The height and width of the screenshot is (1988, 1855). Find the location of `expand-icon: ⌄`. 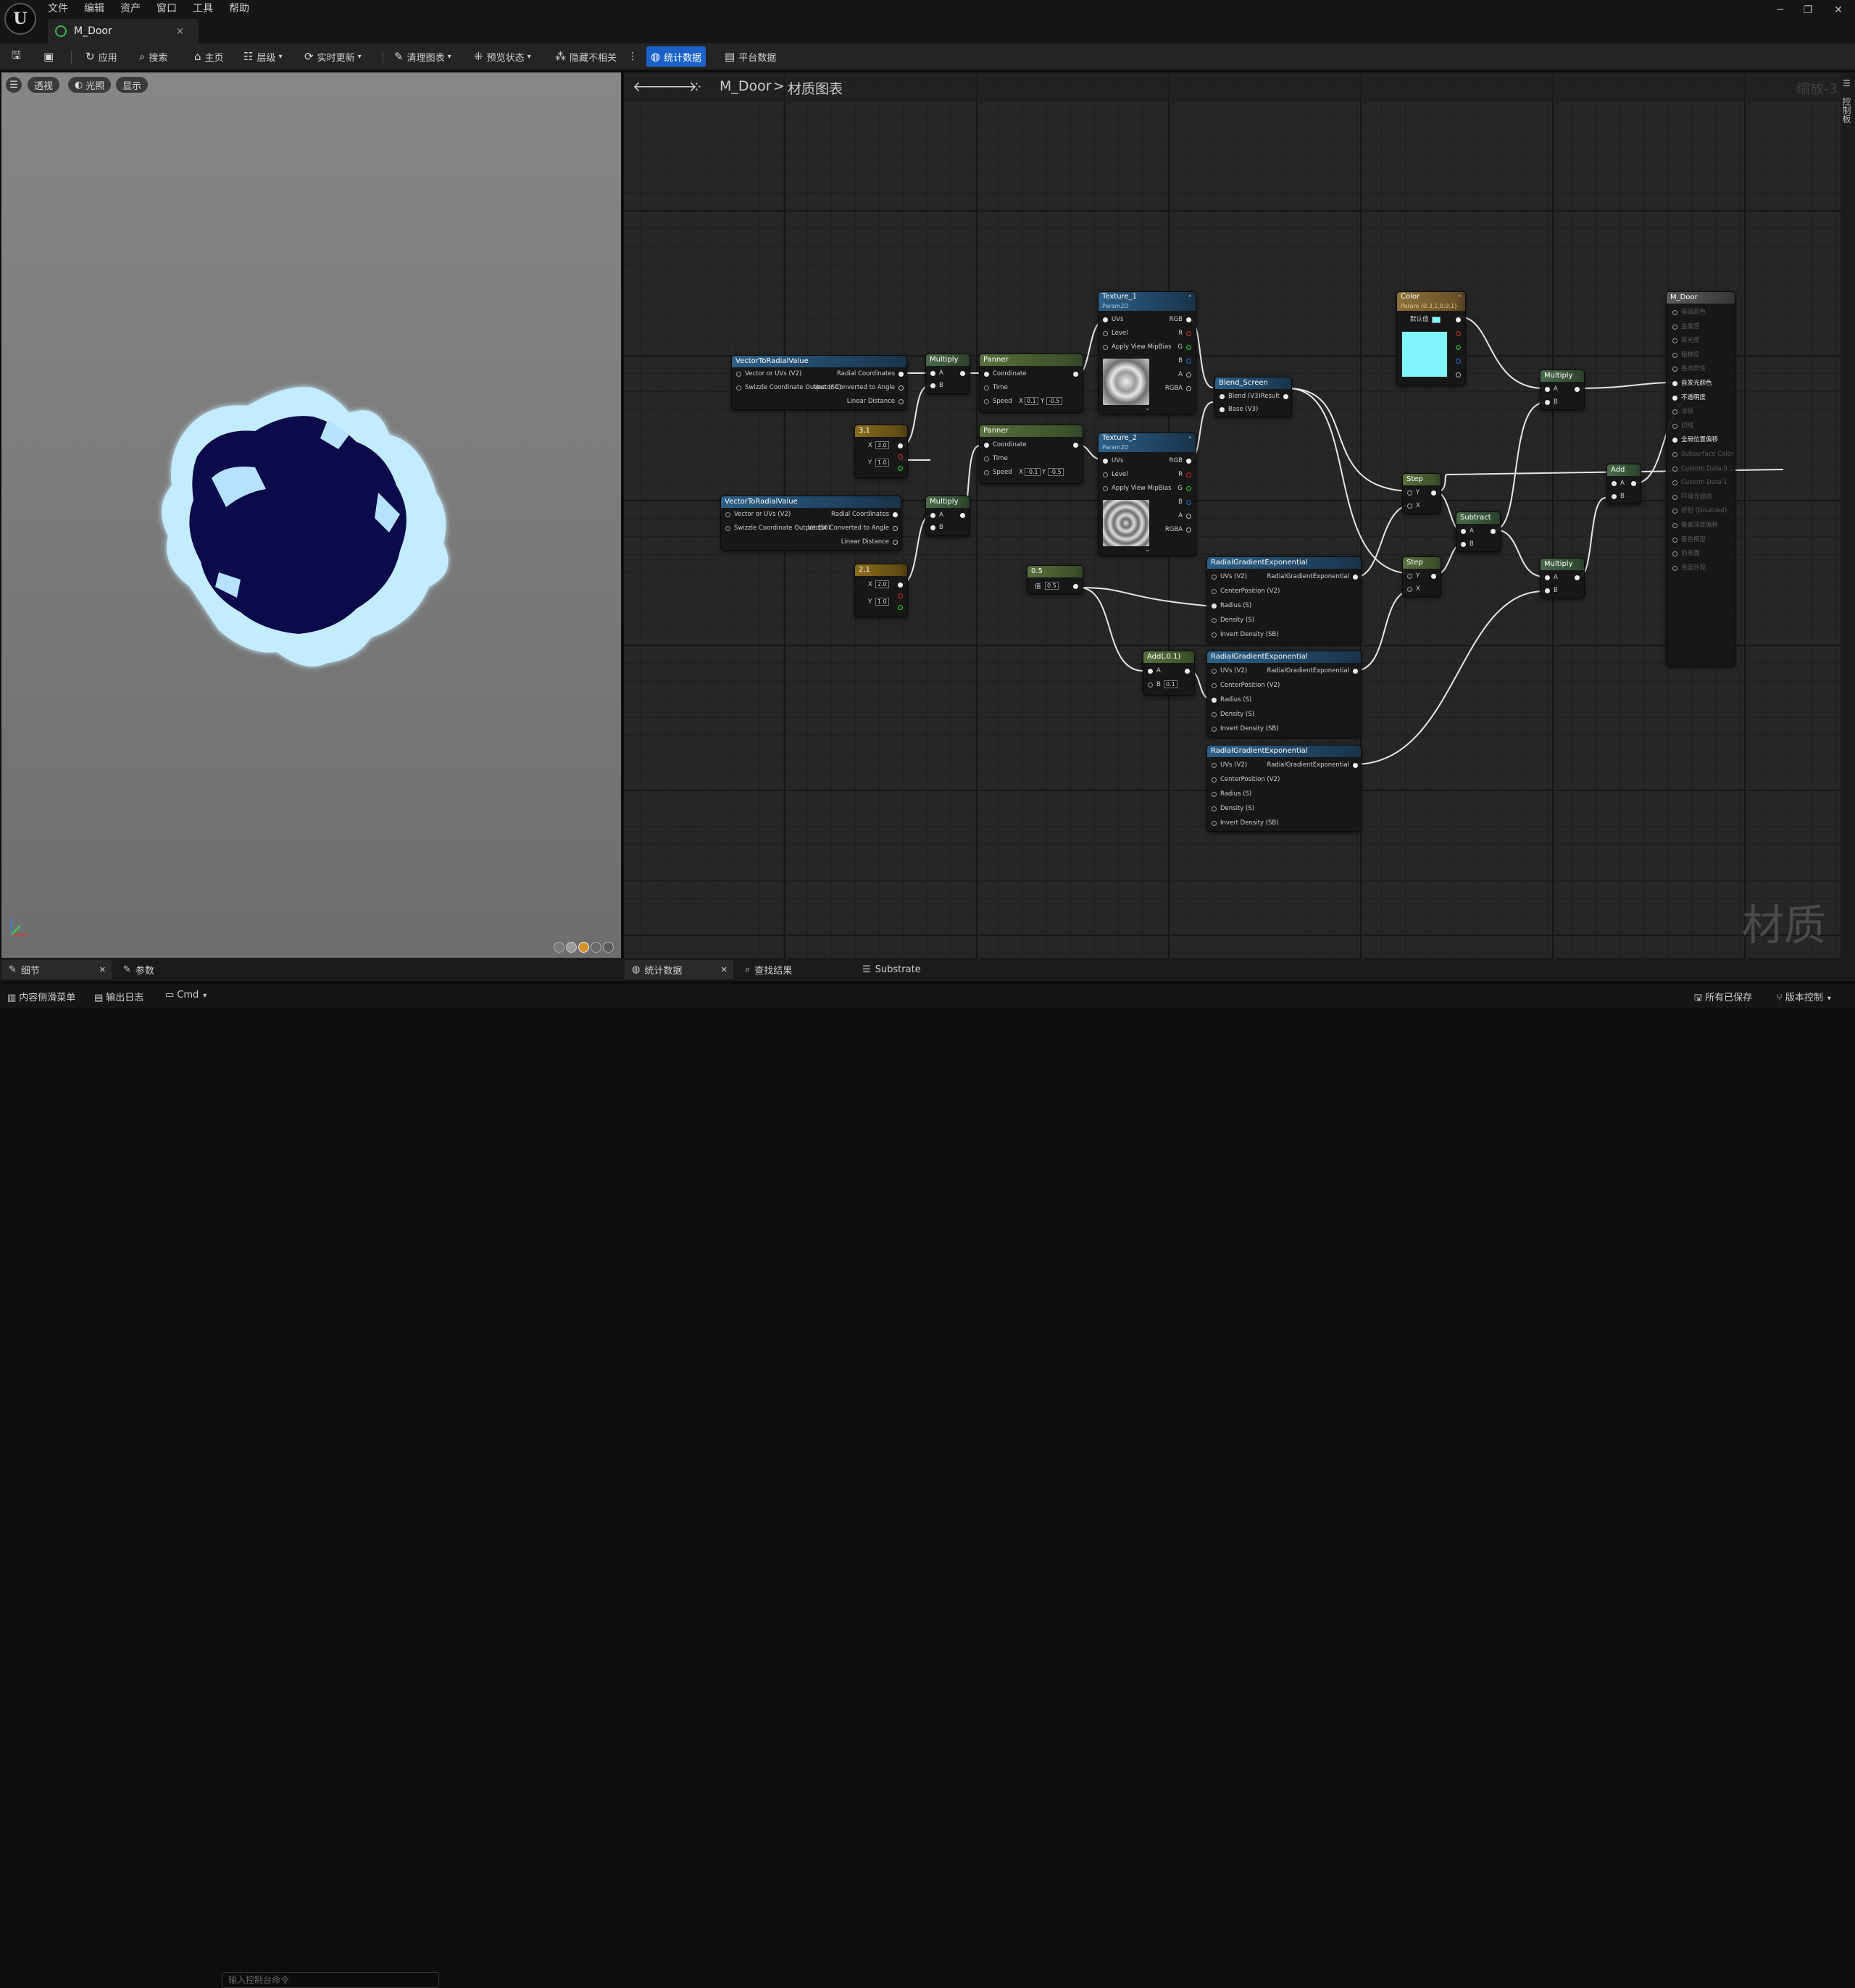

expand-icon: ⌄ is located at coordinates (1148, 550).